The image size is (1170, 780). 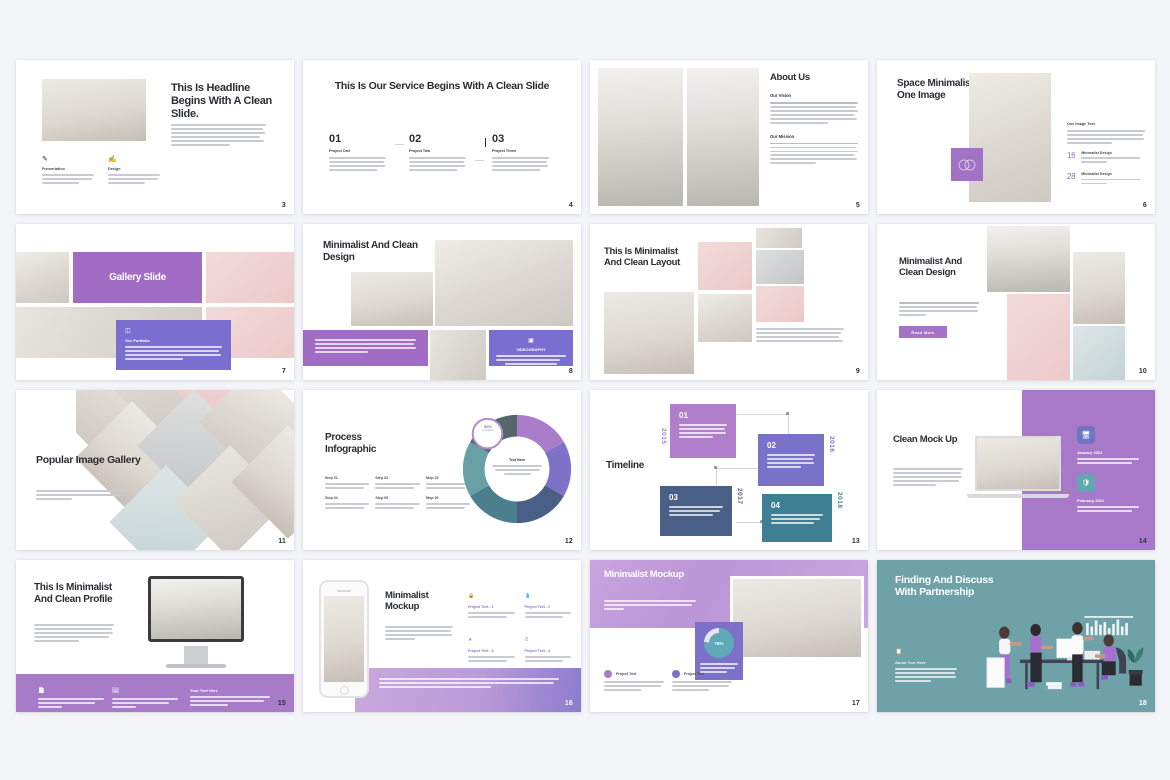 I want to click on slide-thumbnail-5: About Us Our Vision Our Mission 5, so click(x=729, y=137).